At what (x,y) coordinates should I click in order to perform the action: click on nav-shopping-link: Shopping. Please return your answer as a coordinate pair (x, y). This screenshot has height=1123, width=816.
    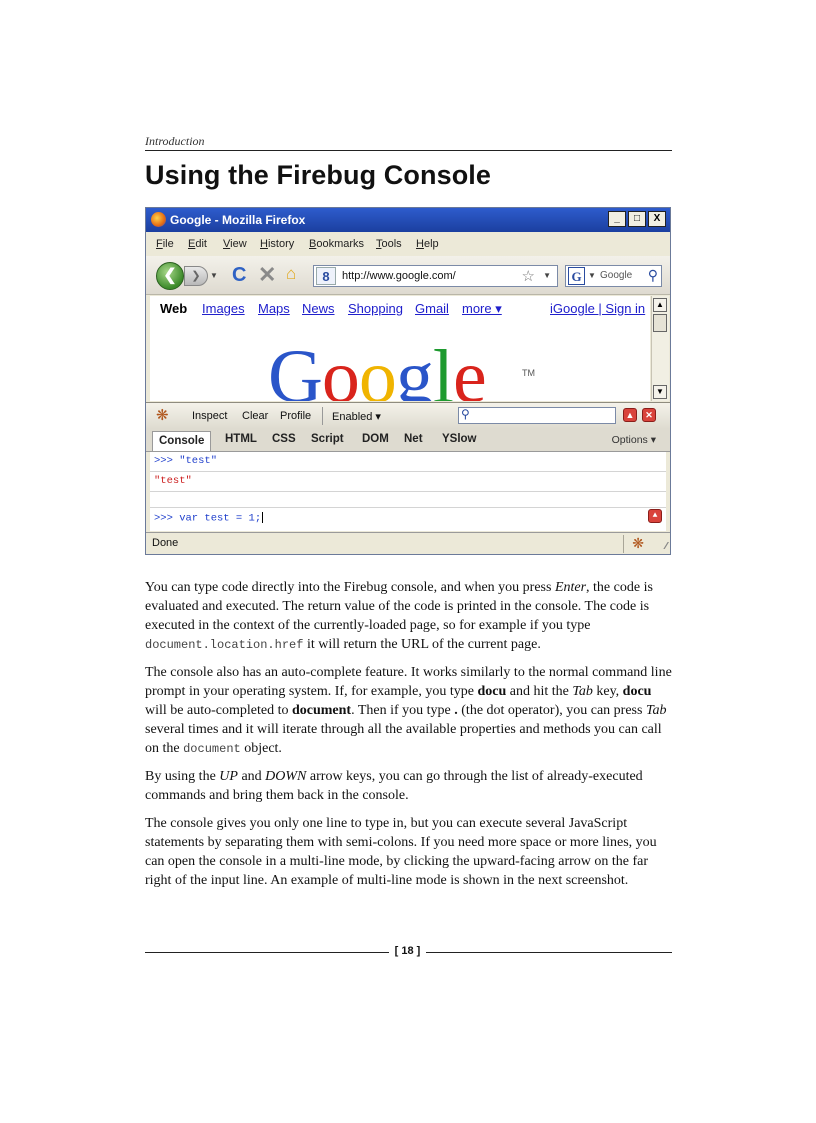
    Looking at the image, I should click on (375, 308).